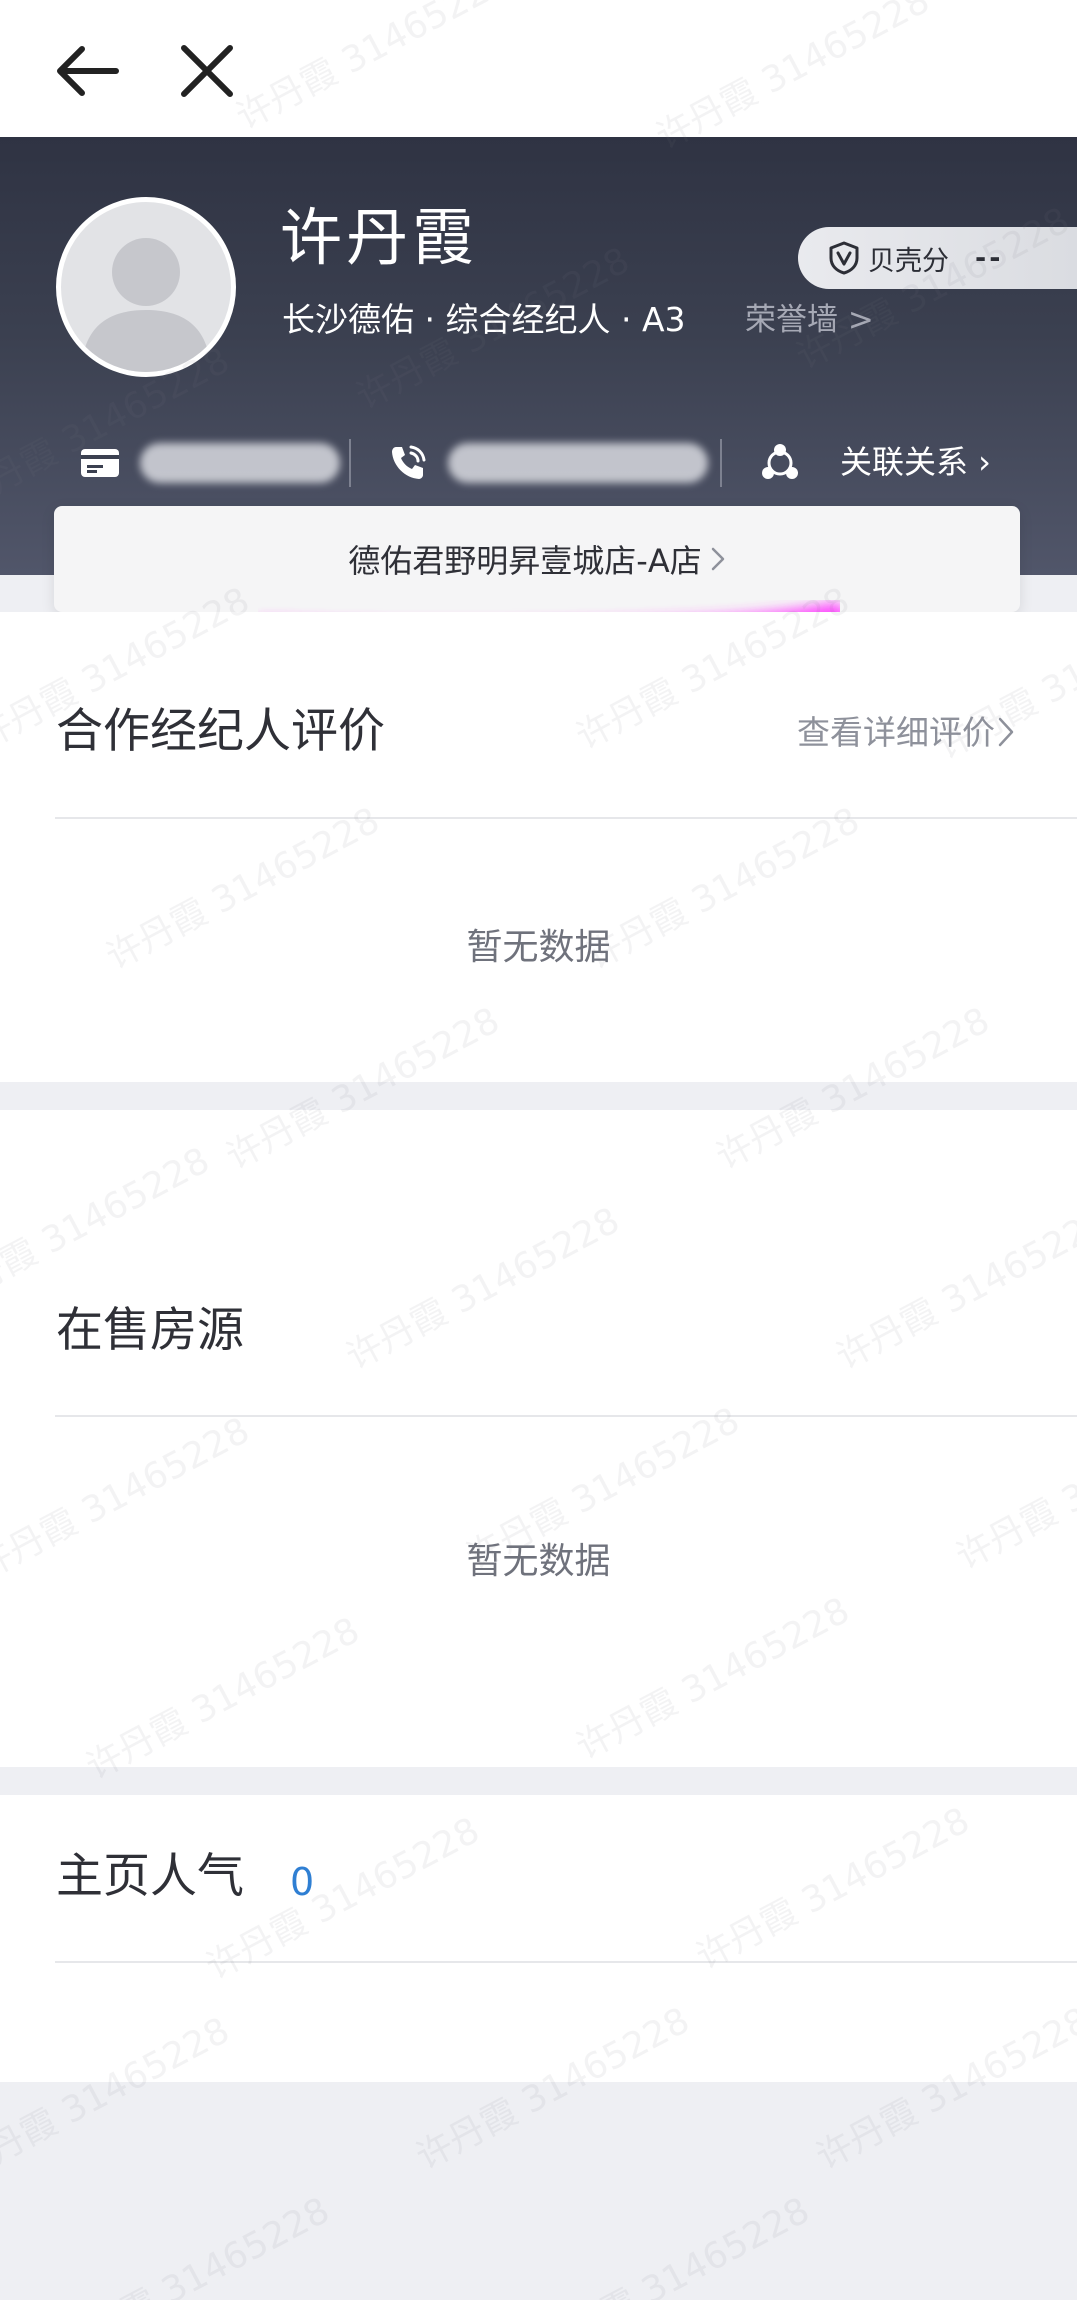 Image resolution: width=1077 pixels, height=2300 pixels. I want to click on agent-name: 许丹霞, so click(379, 237).